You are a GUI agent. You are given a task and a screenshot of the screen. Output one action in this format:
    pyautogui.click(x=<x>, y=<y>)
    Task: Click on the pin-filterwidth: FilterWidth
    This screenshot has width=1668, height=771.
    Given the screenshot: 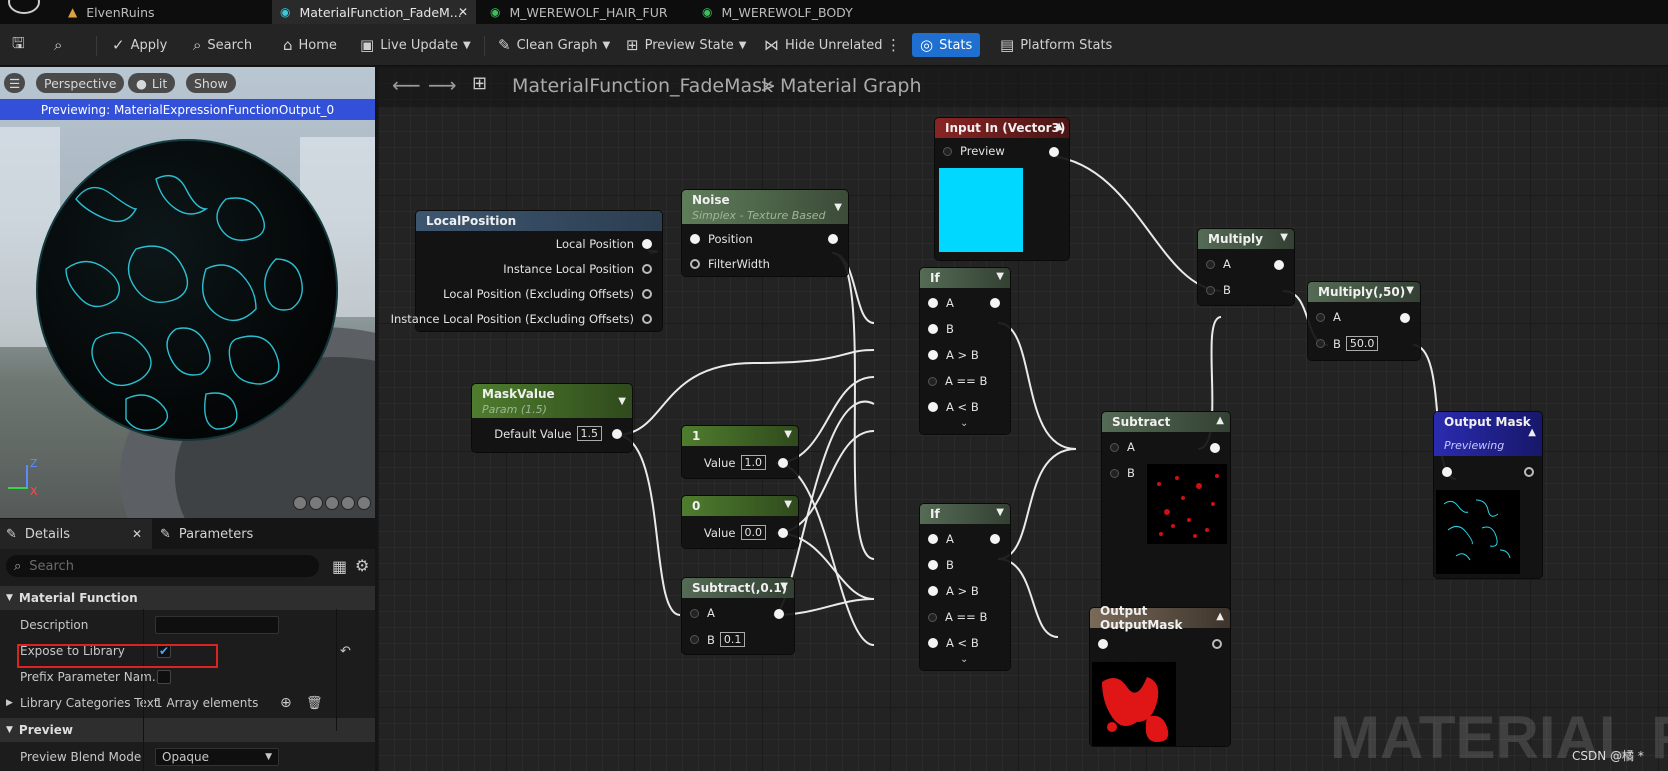 What is the action you would take?
    pyautogui.click(x=730, y=264)
    